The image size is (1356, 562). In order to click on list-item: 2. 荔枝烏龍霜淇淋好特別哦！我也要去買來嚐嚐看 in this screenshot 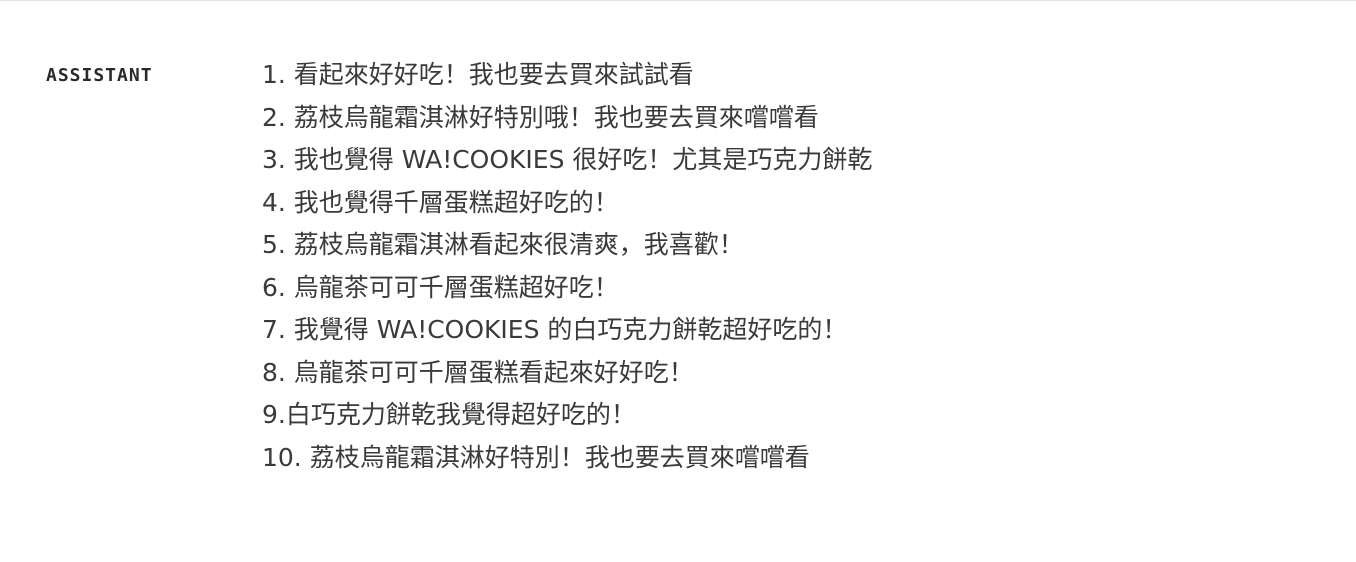, I will do `click(540, 117)`.